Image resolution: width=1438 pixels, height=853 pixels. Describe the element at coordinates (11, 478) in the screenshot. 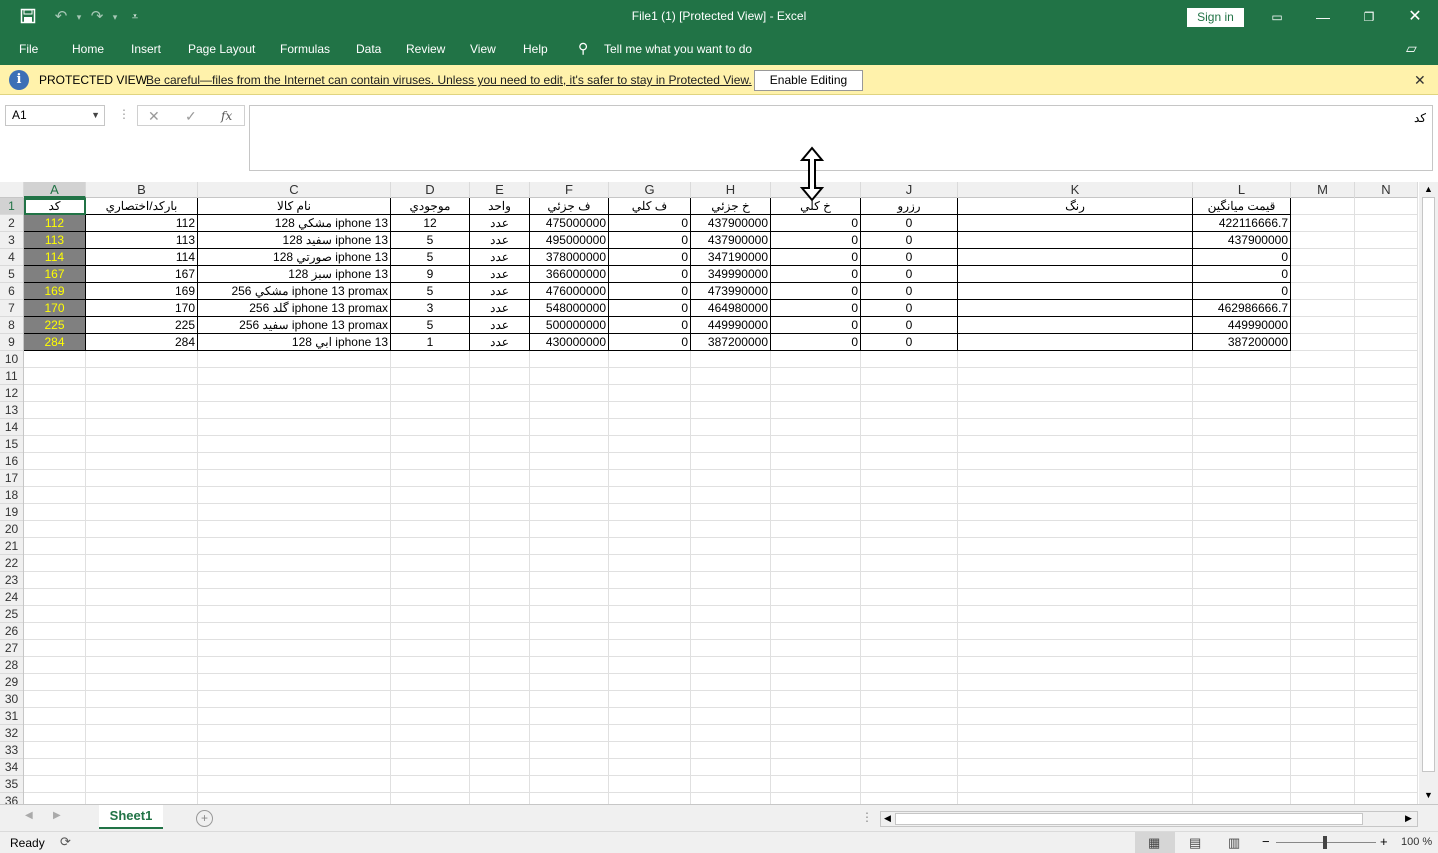

I see `row-header: 17` at that location.